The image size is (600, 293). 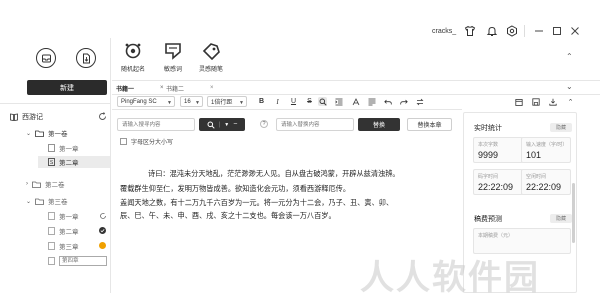 I want to click on tree-chapter-3-3: 第三章, so click(x=63, y=246).